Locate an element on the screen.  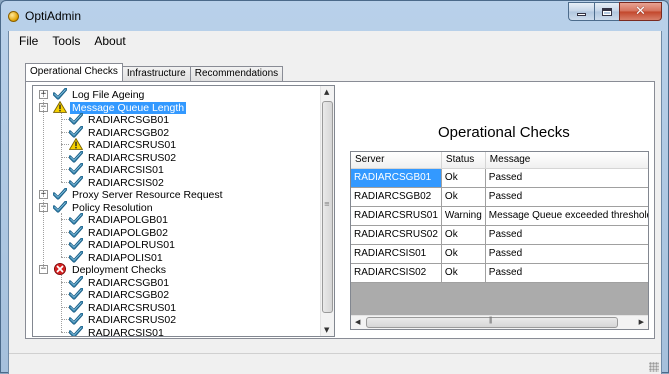
tree-item-label: Message Queue Length is located at coordinates (128, 107).